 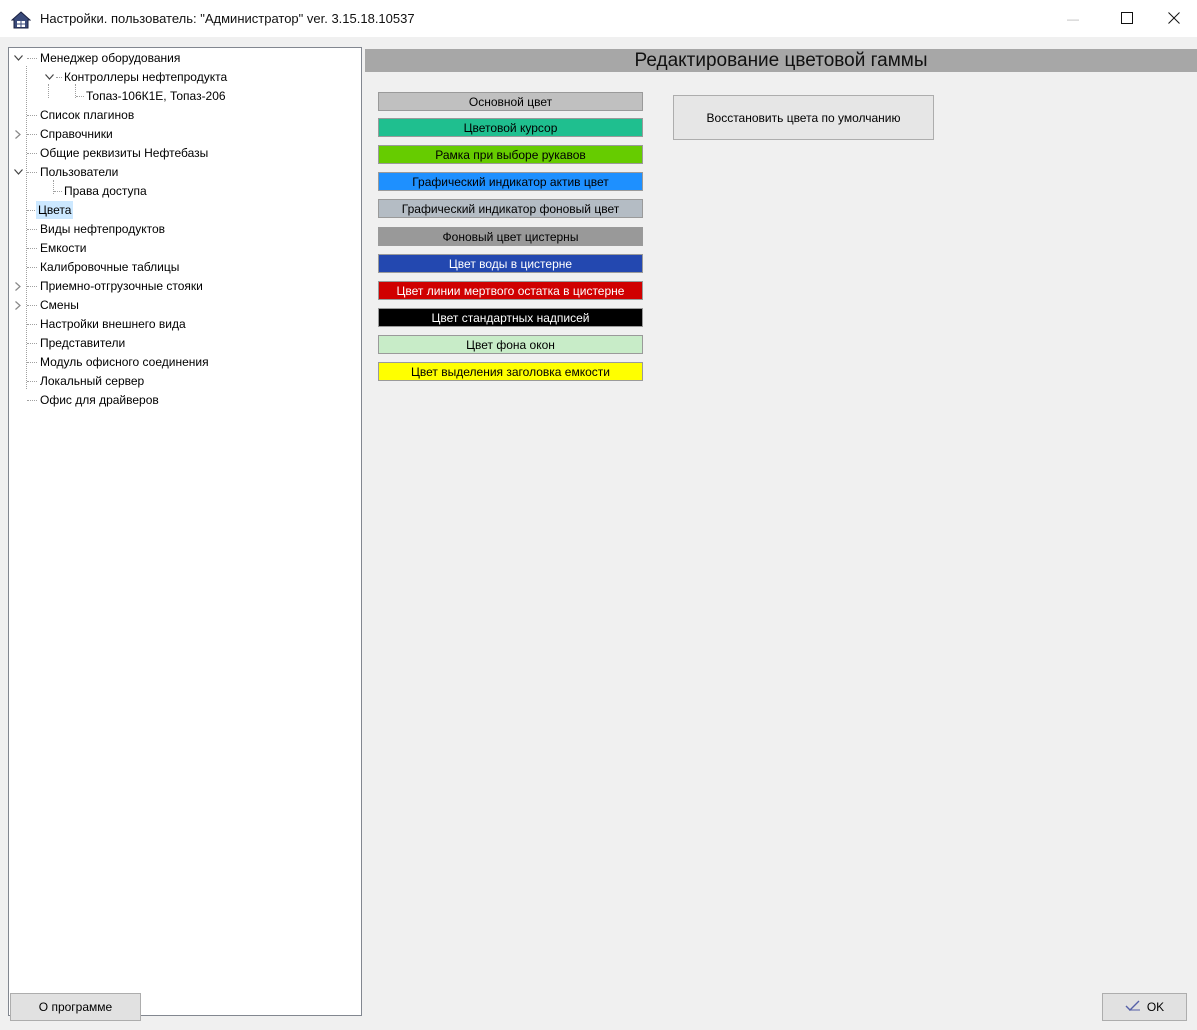 I want to click on close-button, so click(x=1174, y=19).